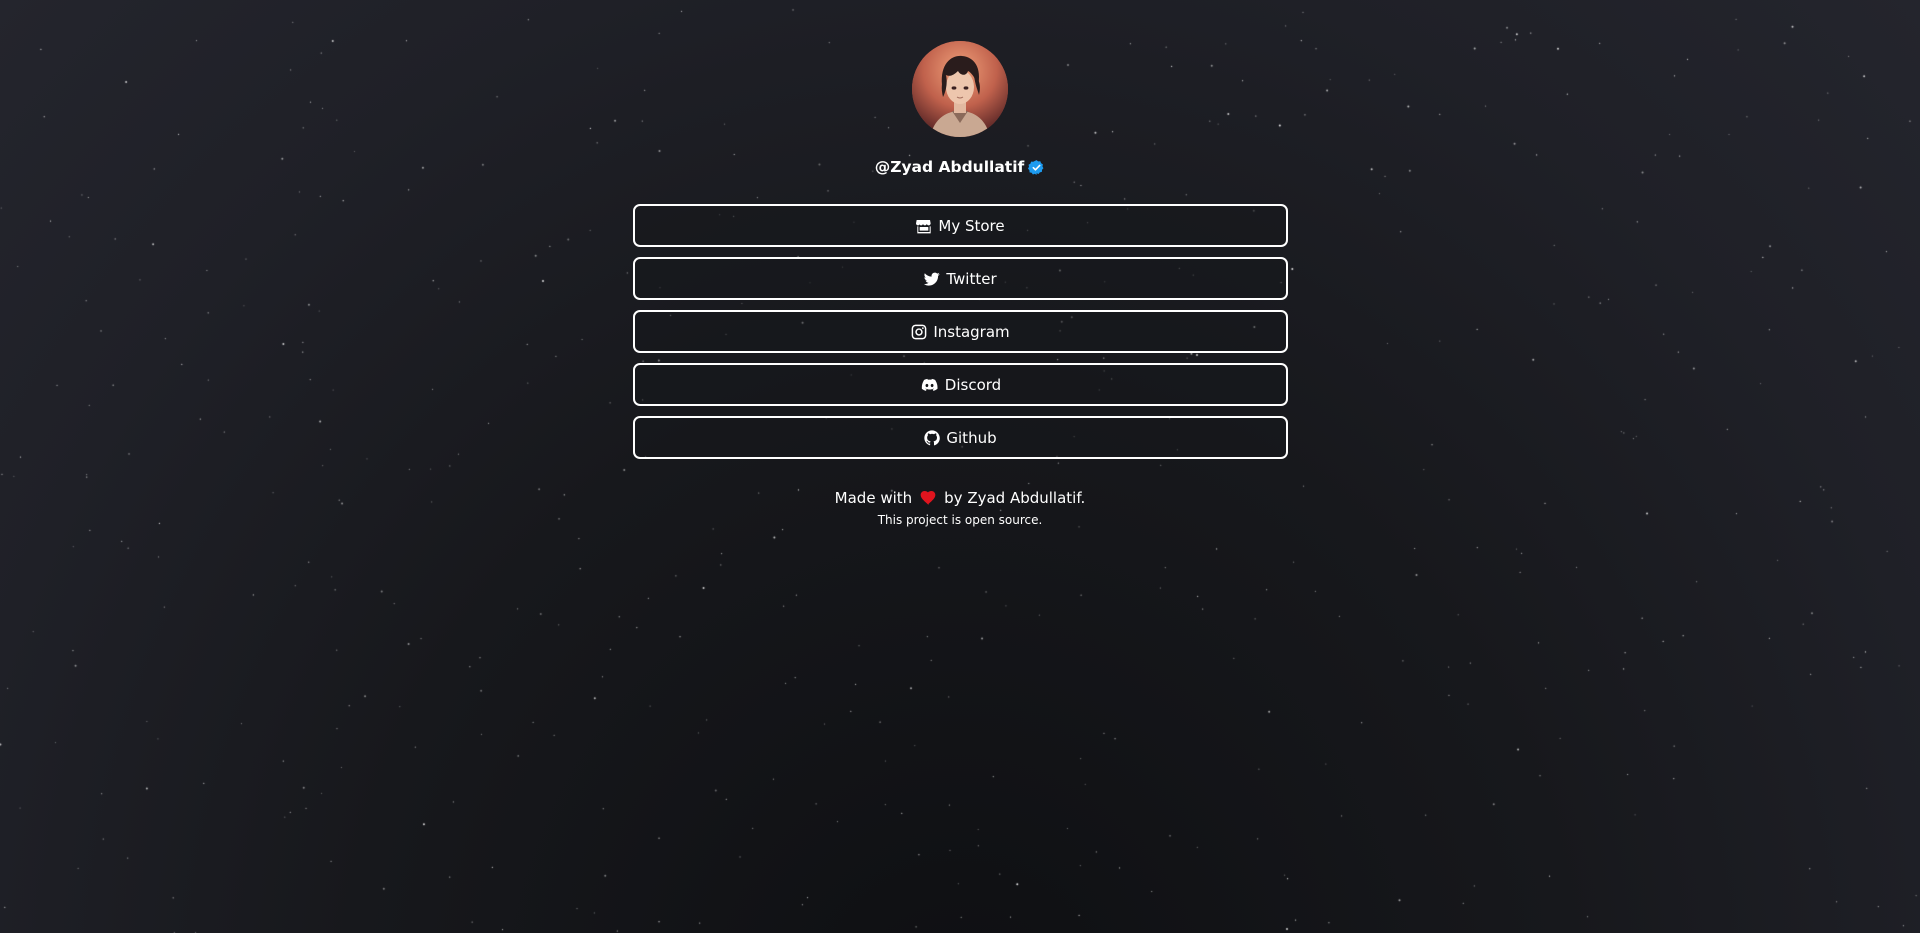  Describe the element at coordinates (919, 332) in the screenshot. I see `instagram-icon` at that location.